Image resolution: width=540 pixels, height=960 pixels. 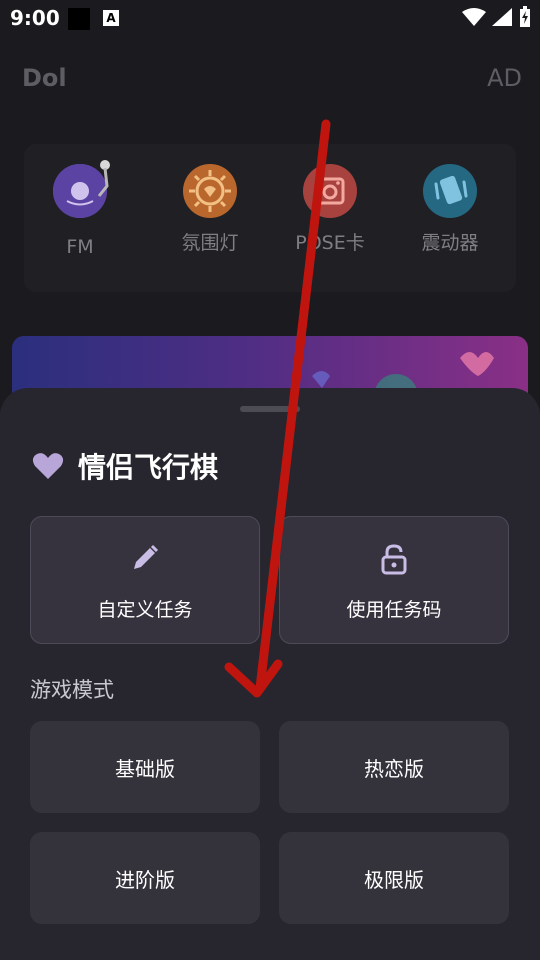 I want to click on sheet-title: 情侣飞行棋, so click(x=125, y=466).